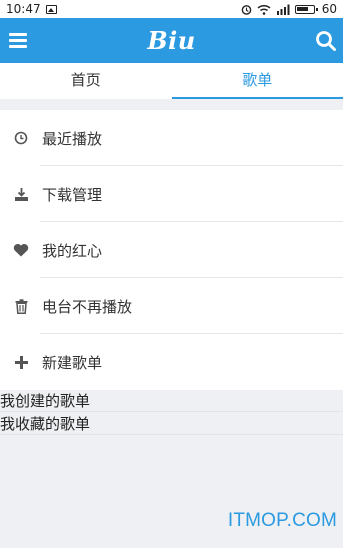 Image resolution: width=343 pixels, height=548 pixels. What do you see at coordinates (72, 362) in the screenshot?
I see `menu-item-label: 新建歌单` at bounding box center [72, 362].